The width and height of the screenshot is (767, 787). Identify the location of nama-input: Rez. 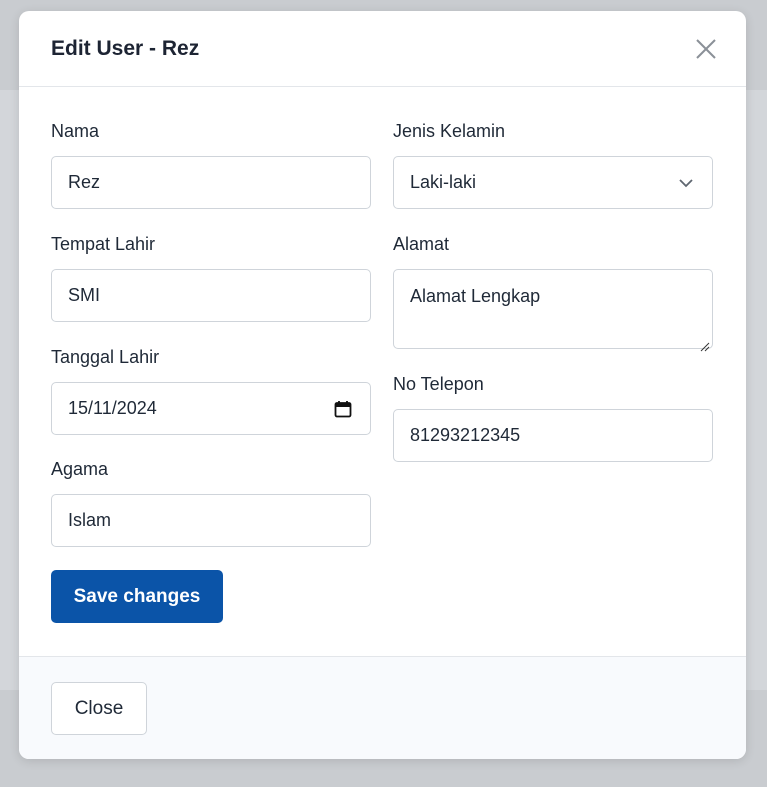
(211, 182).